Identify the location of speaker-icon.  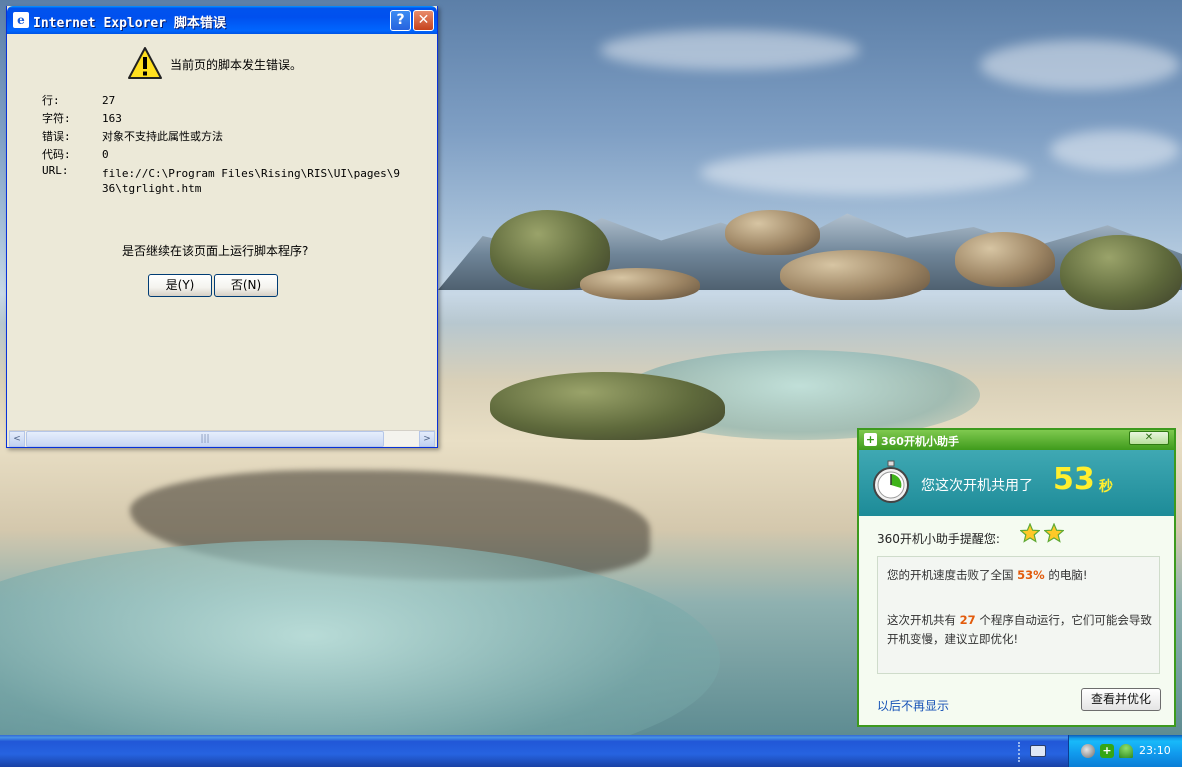
(1088, 751).